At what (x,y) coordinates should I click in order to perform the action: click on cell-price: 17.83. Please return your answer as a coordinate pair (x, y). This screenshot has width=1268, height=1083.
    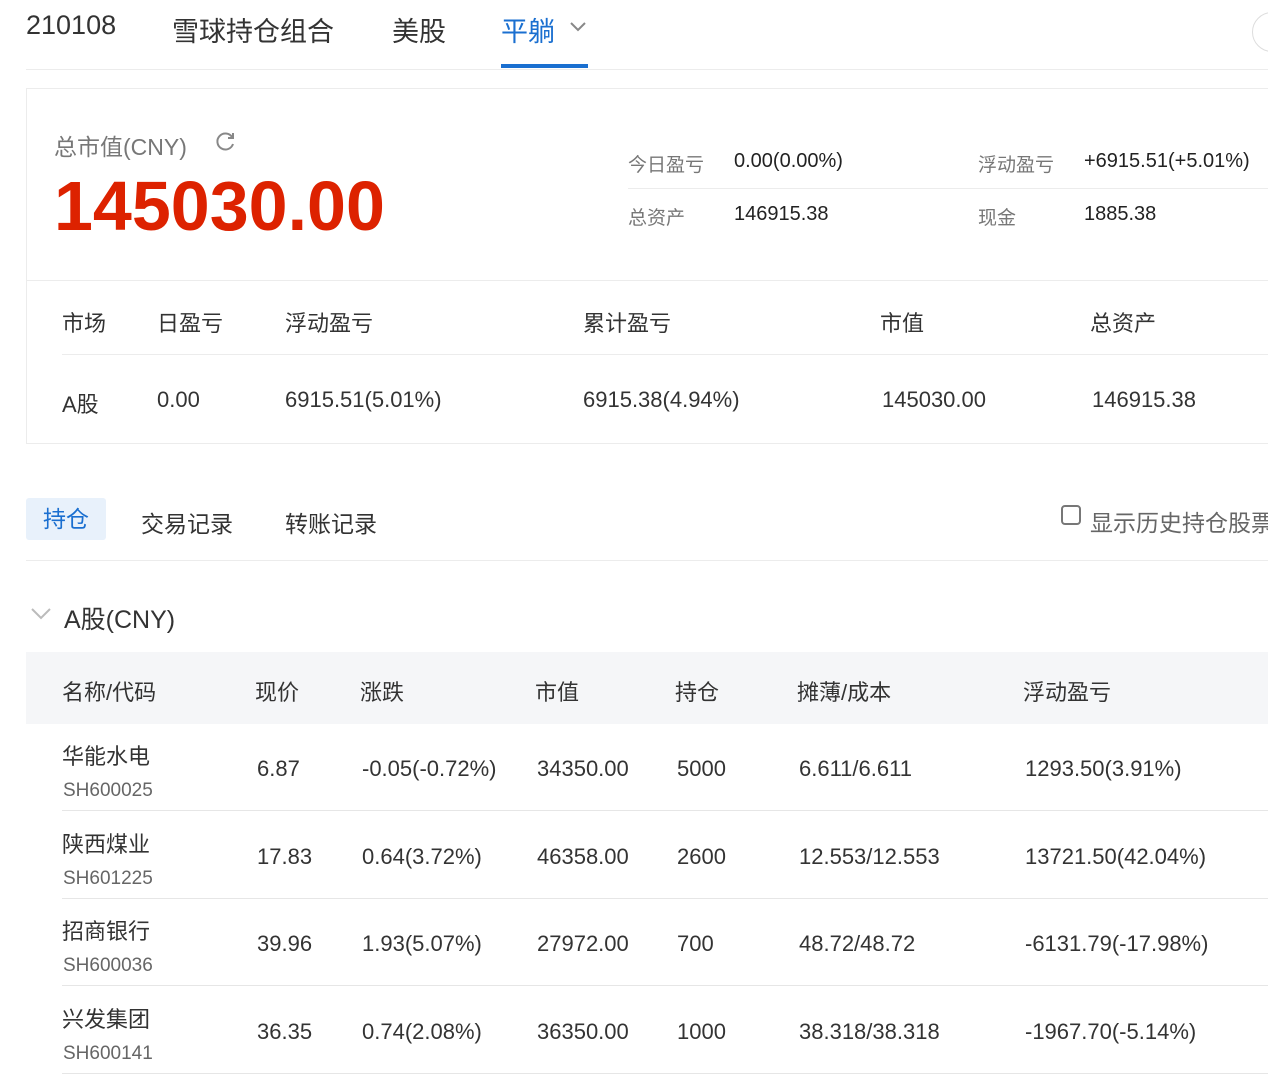
    Looking at the image, I should click on (285, 856).